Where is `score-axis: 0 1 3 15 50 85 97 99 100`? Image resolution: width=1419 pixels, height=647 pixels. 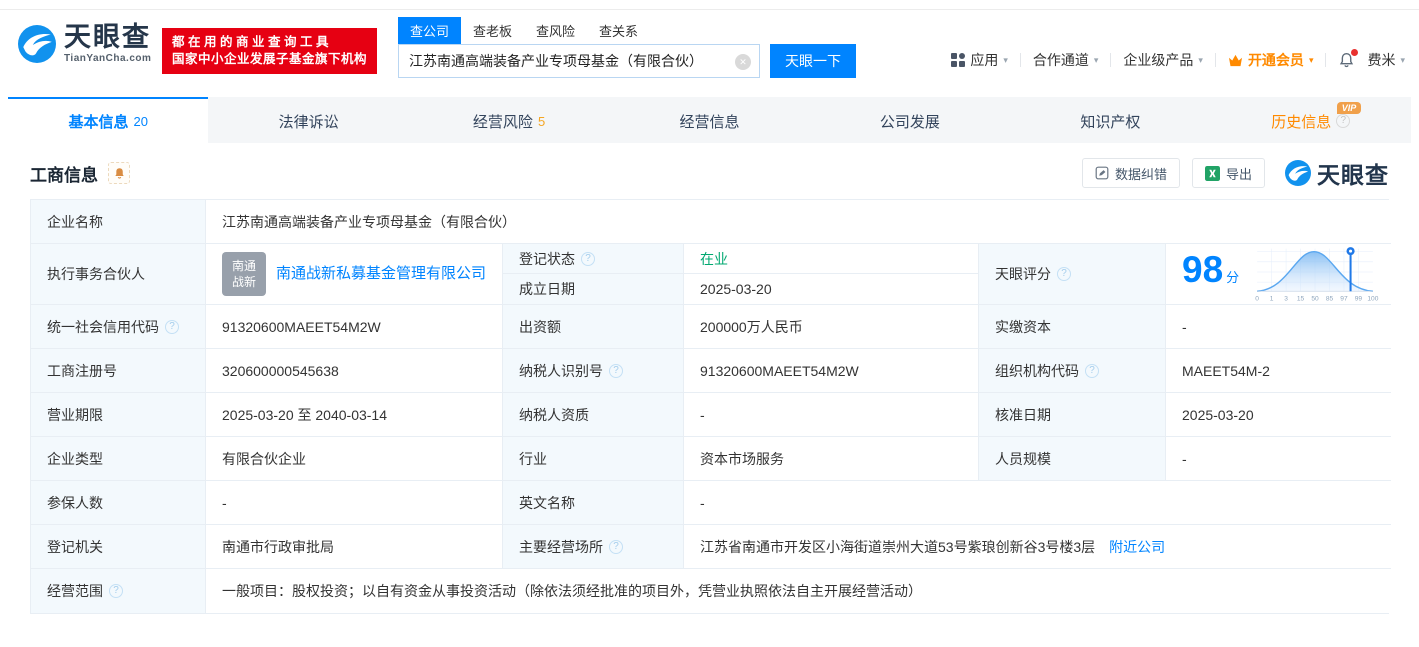
score-axis: 0 1 3 15 50 85 97 99 100 is located at coordinates (1316, 298).